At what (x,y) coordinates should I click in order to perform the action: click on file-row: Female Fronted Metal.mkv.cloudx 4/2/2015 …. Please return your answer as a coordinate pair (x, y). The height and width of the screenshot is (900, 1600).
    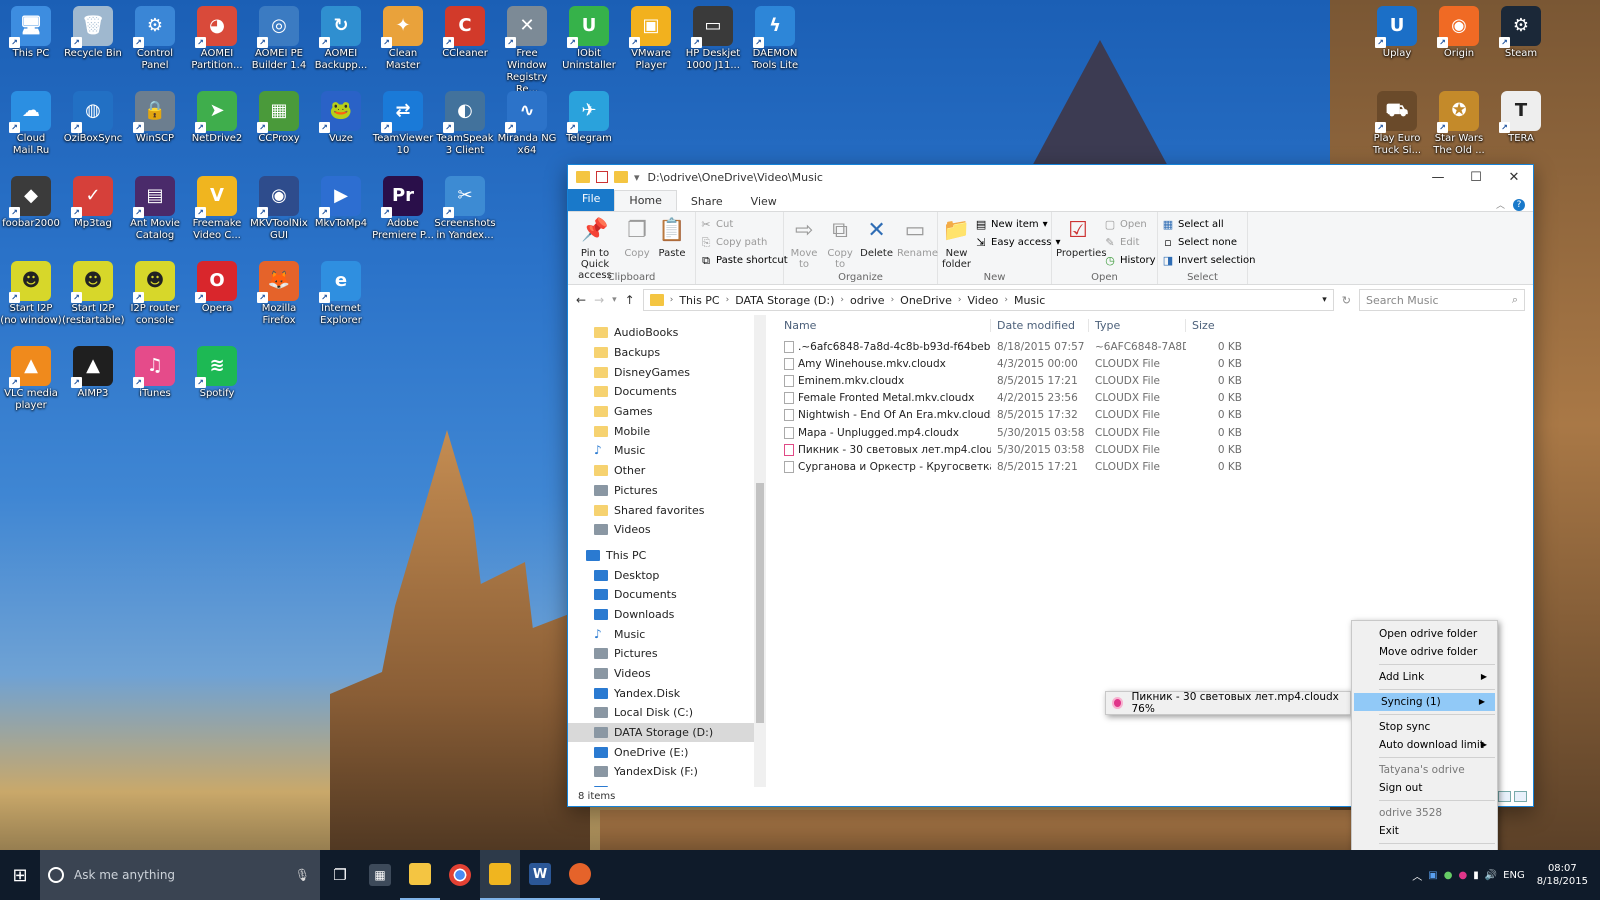
    Looking at the image, I should click on (1155, 398).